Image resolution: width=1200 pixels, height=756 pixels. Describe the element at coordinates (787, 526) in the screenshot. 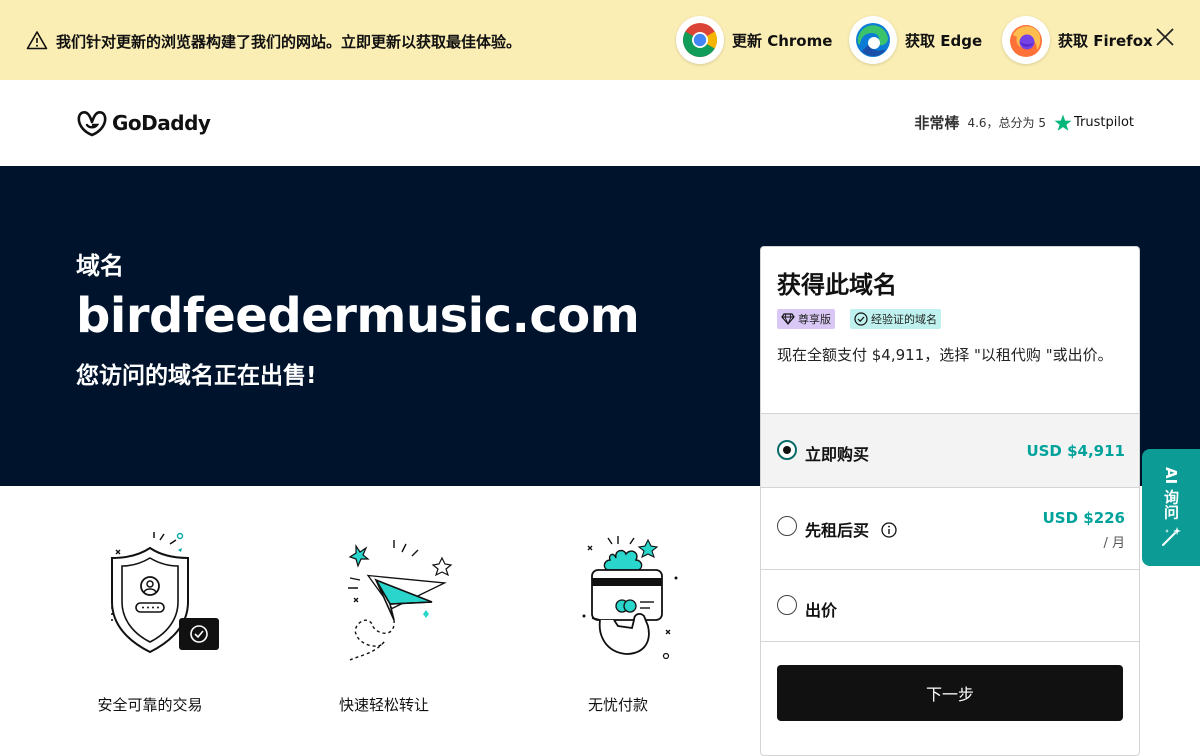

I see `radio-lease-to-own` at that location.